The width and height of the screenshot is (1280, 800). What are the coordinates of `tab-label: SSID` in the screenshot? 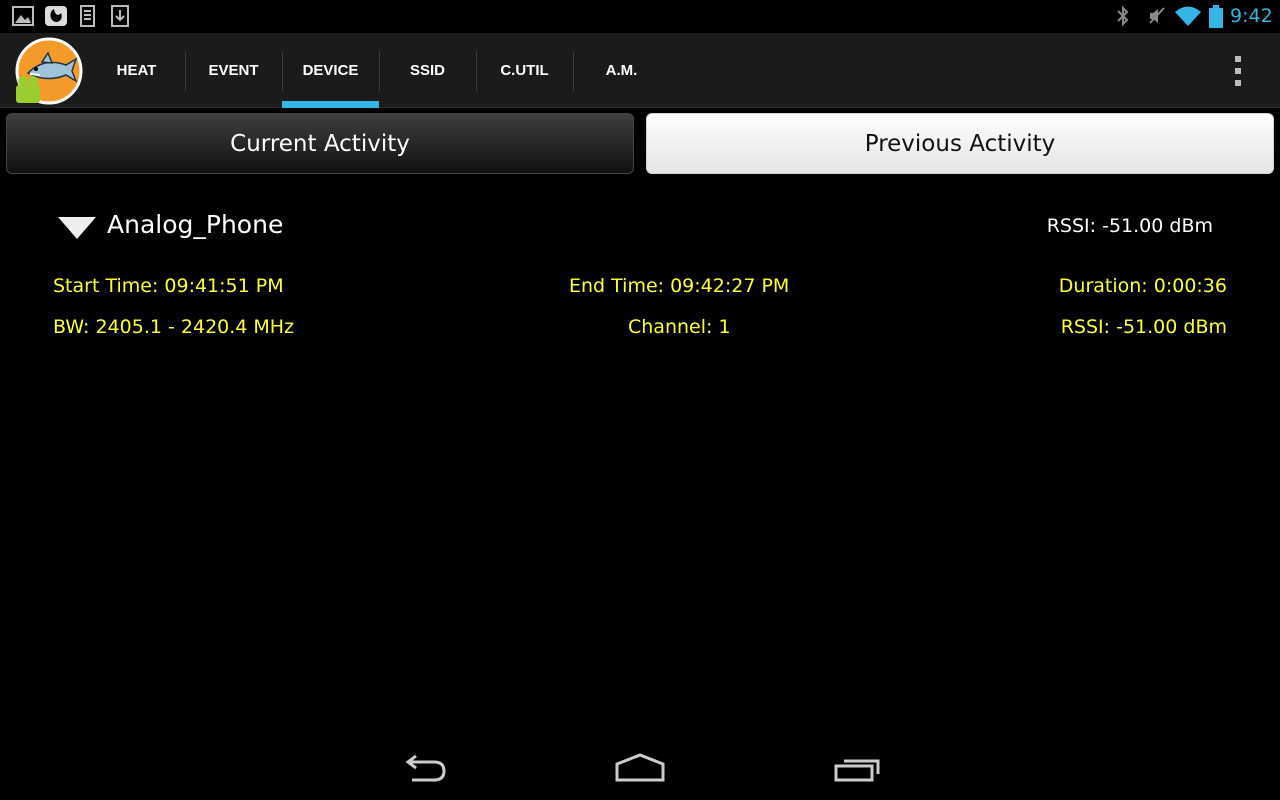 It's located at (427, 70).